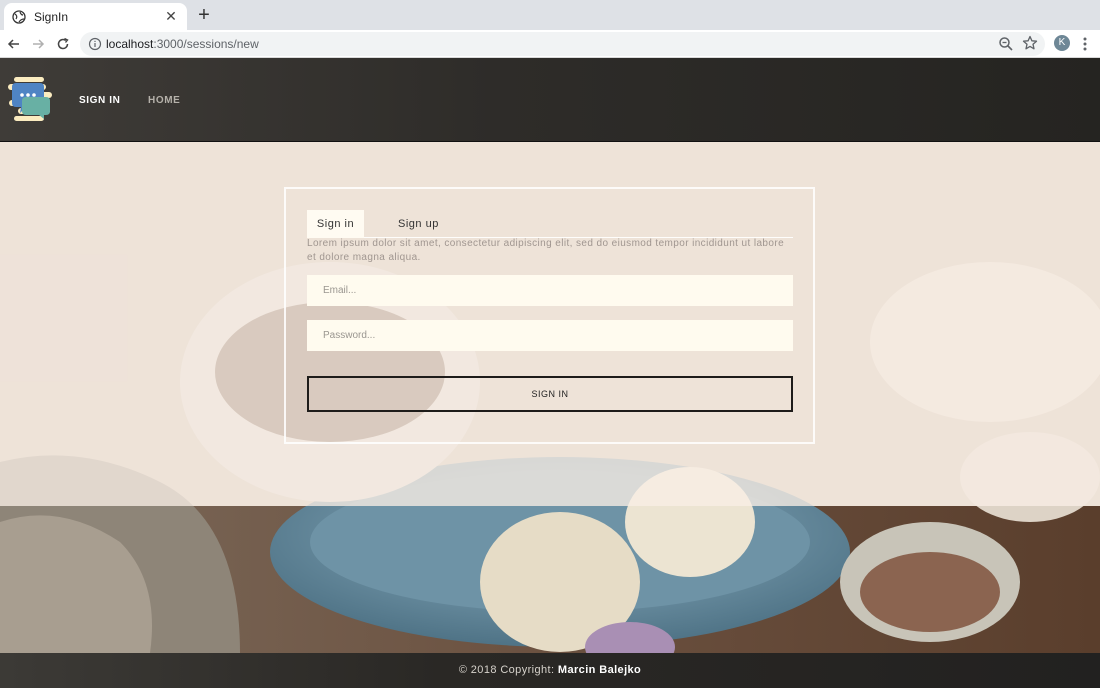  I want to click on tab-sign-in: Sign in, so click(335, 224).